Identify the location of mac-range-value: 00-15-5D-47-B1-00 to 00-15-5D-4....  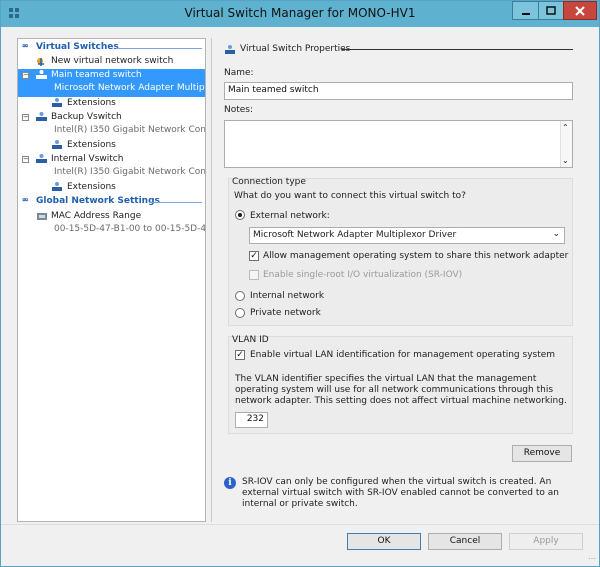
(130, 229).